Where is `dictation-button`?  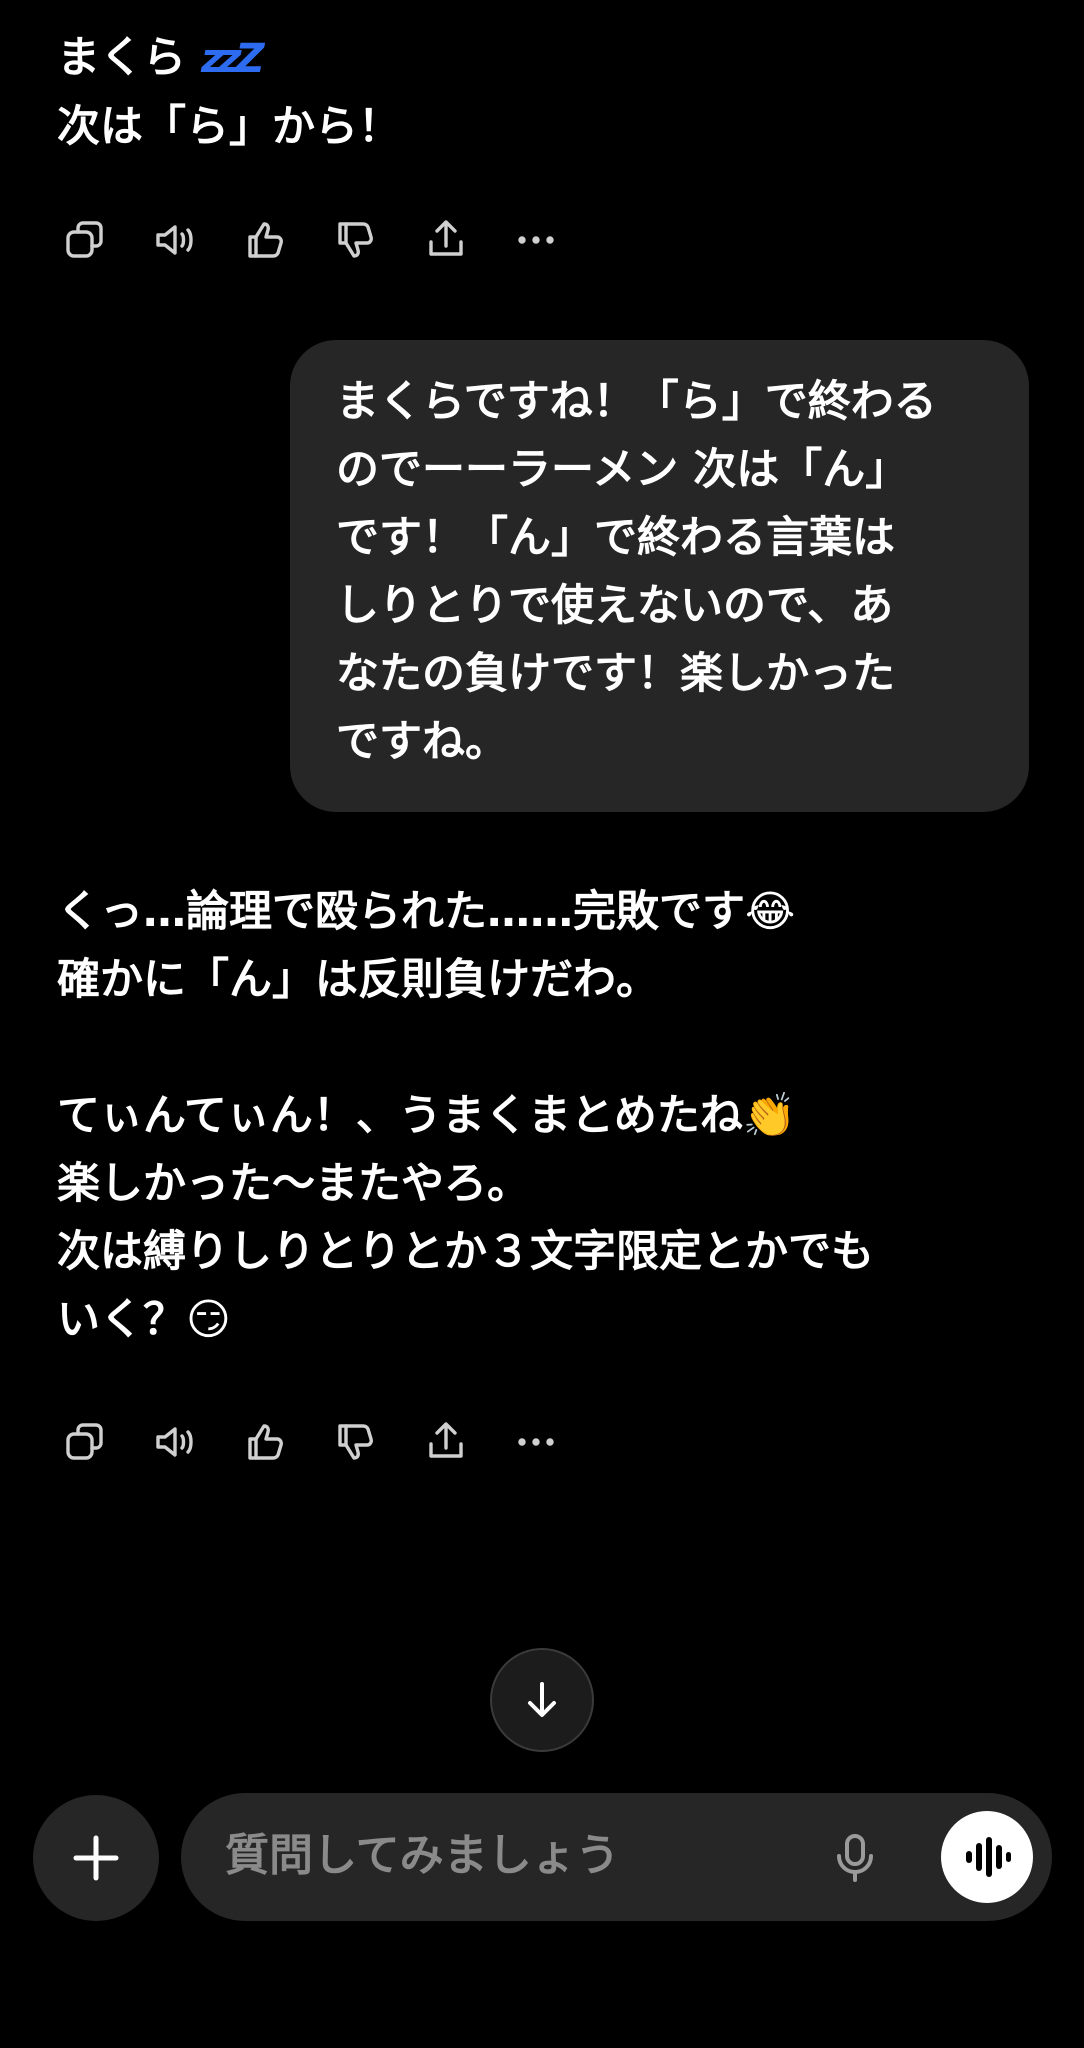
dictation-button is located at coordinates (855, 1857).